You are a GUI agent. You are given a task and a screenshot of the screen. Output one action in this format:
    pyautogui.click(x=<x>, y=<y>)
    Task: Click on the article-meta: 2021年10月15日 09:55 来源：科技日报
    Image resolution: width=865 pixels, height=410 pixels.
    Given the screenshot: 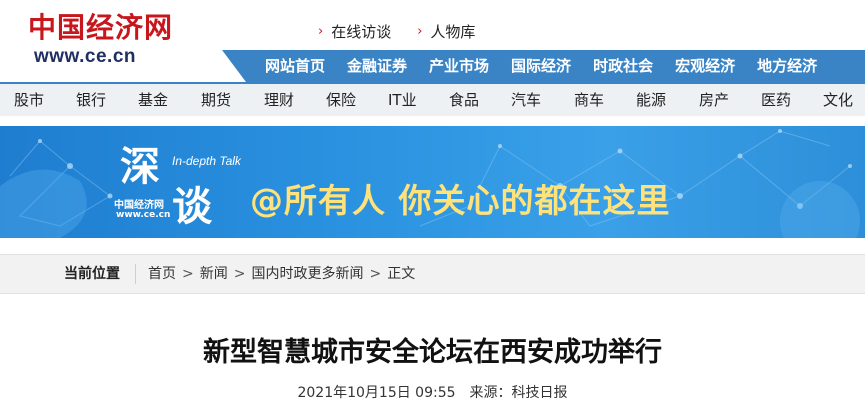 What is the action you would take?
    pyautogui.click(x=432, y=392)
    